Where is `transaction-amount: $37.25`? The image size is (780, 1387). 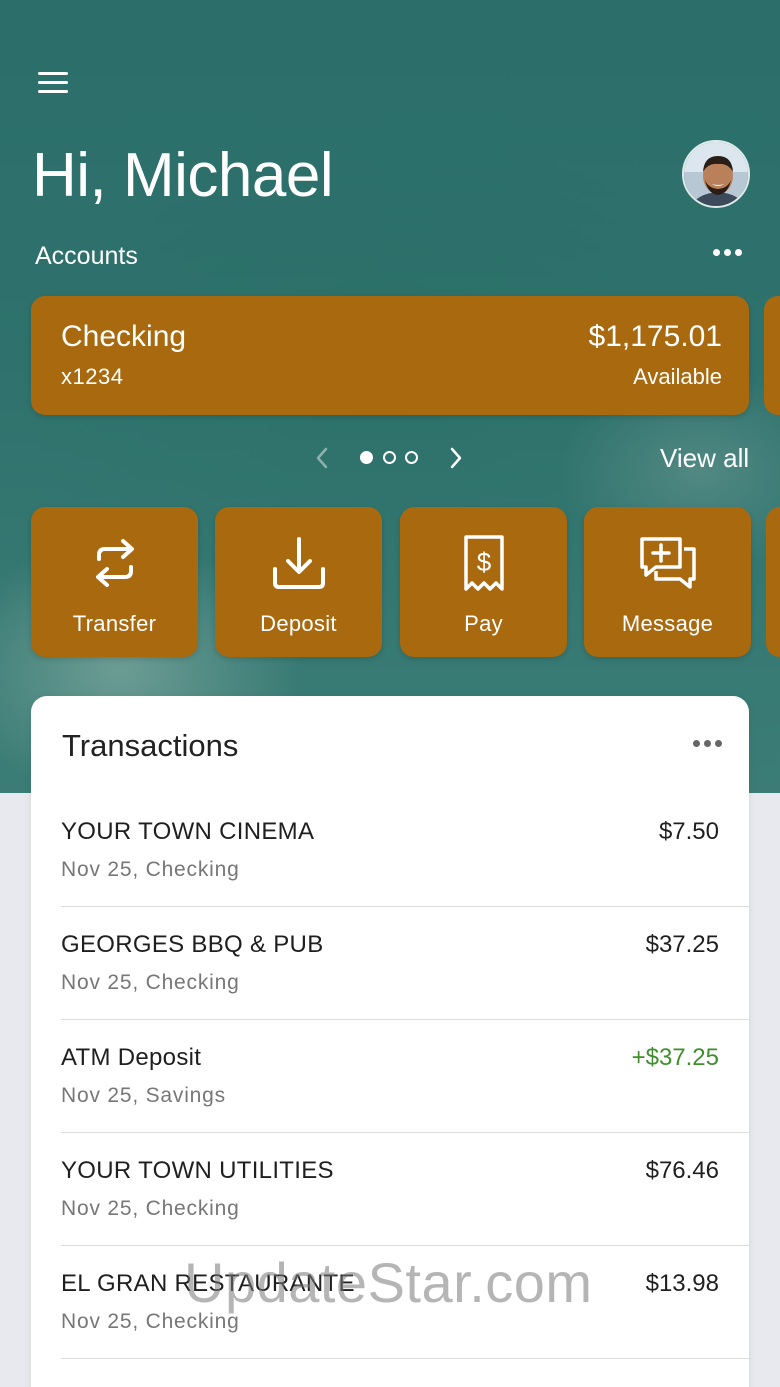
transaction-amount: $37.25 is located at coordinates (682, 944).